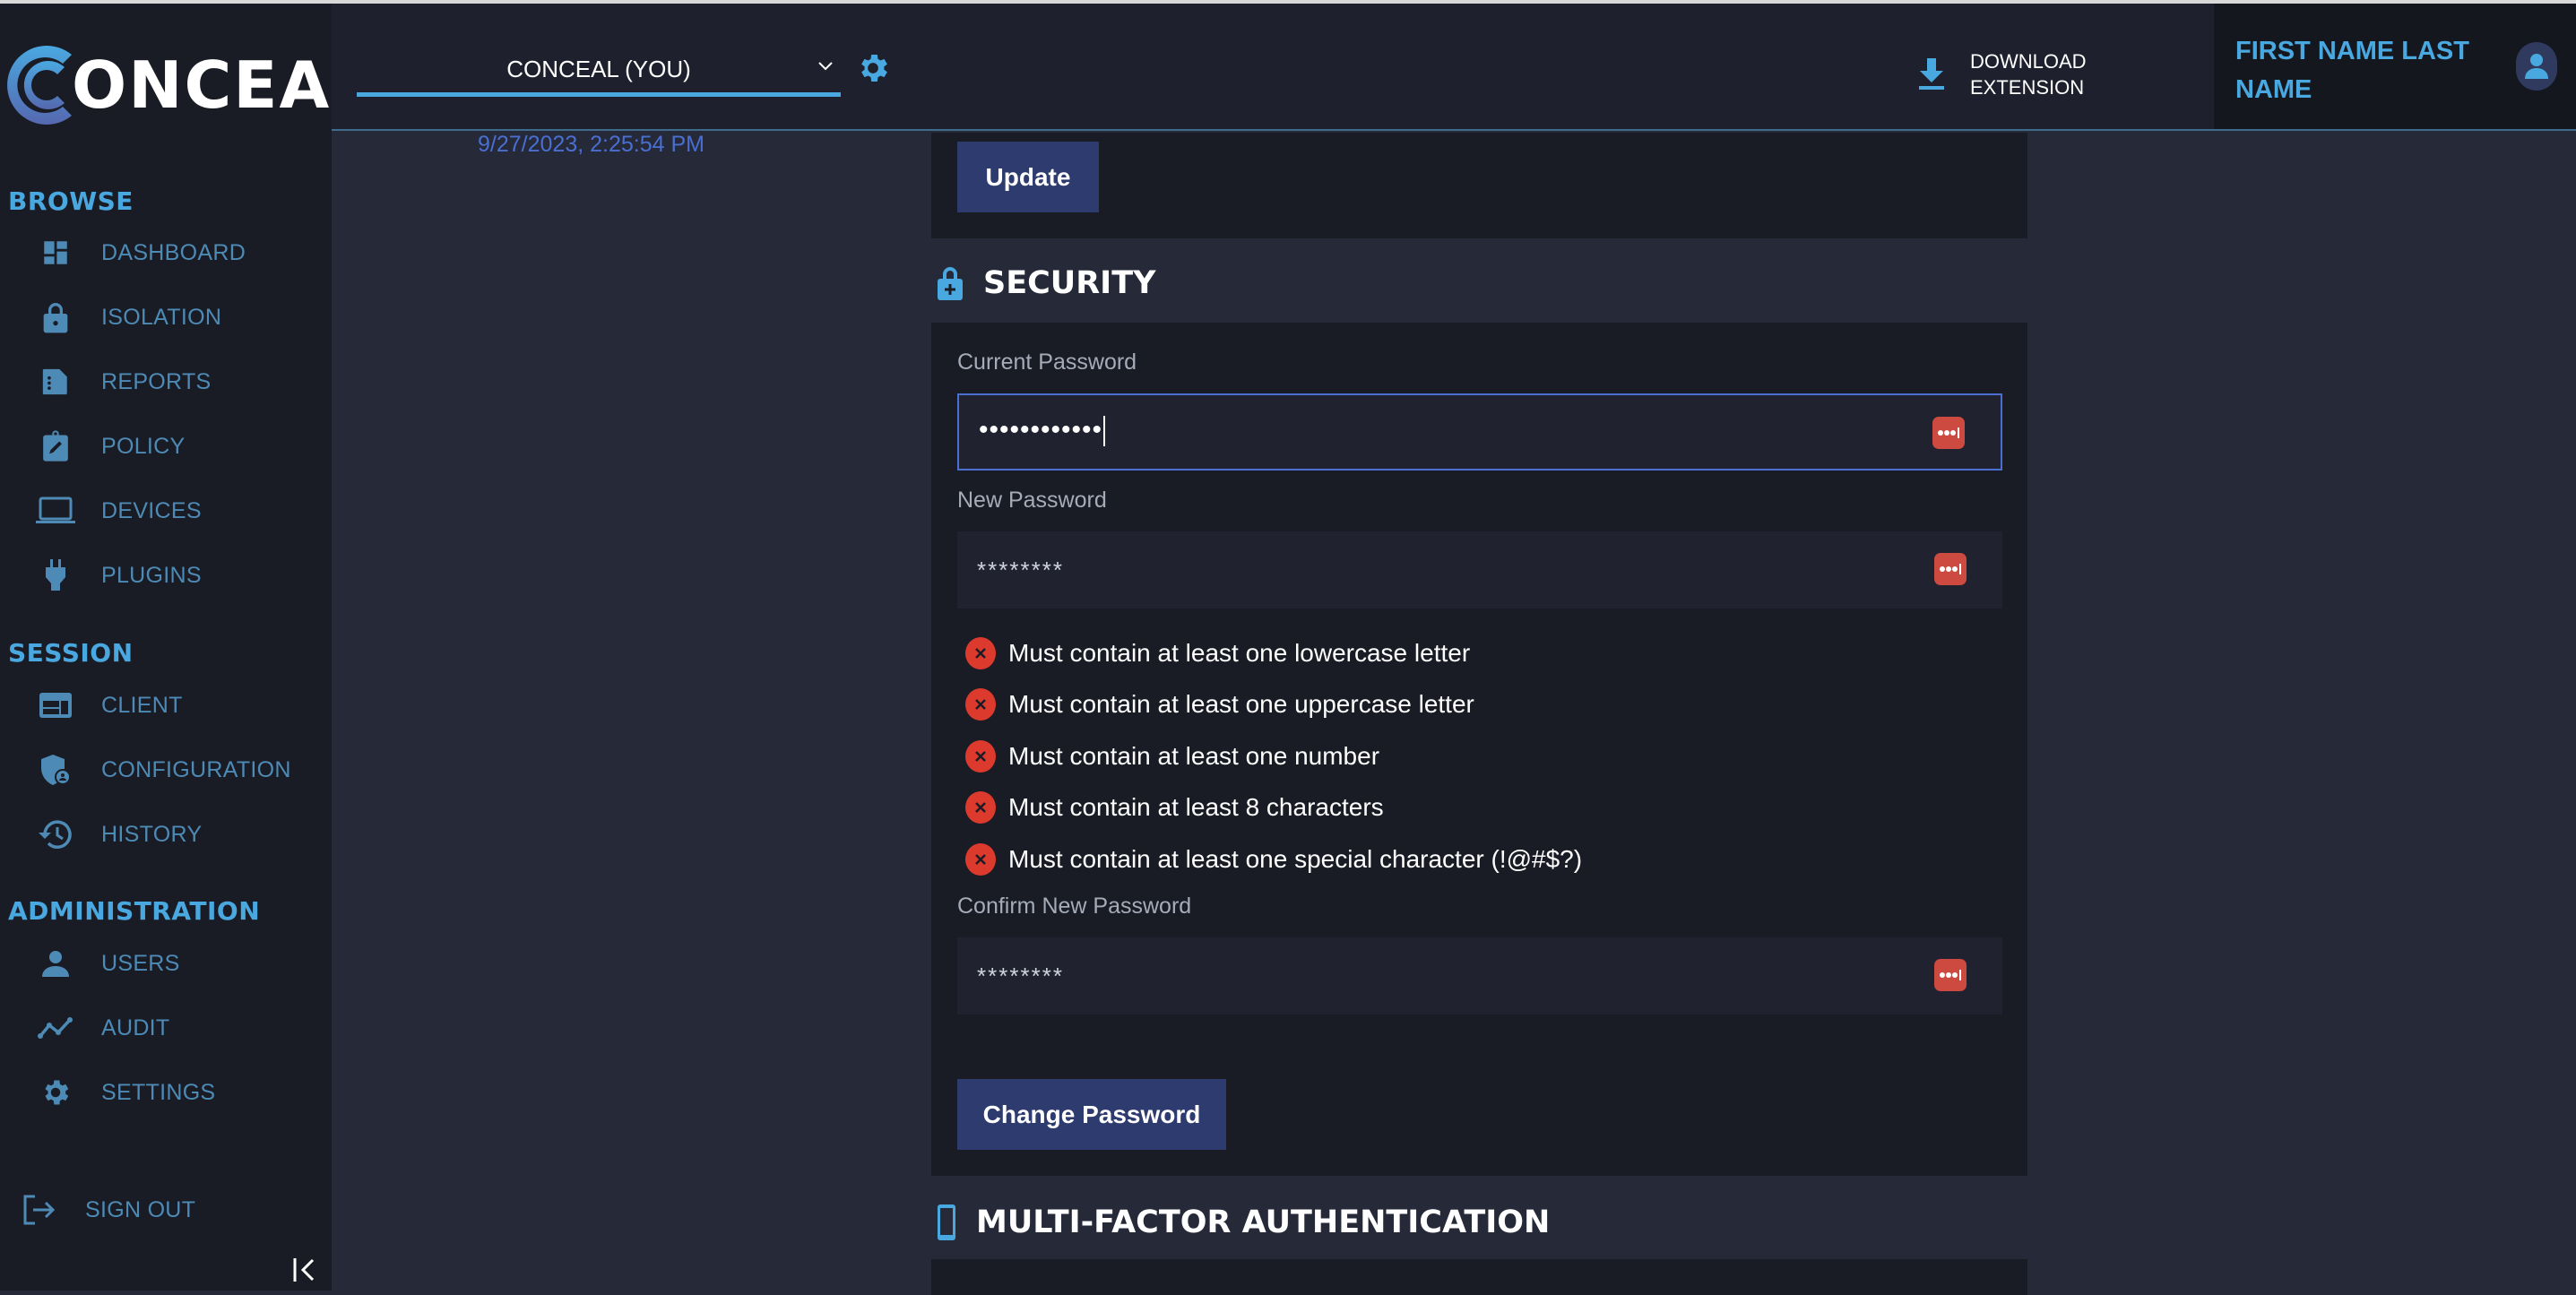  I want to click on section-title-session: SESSION, so click(71, 653).